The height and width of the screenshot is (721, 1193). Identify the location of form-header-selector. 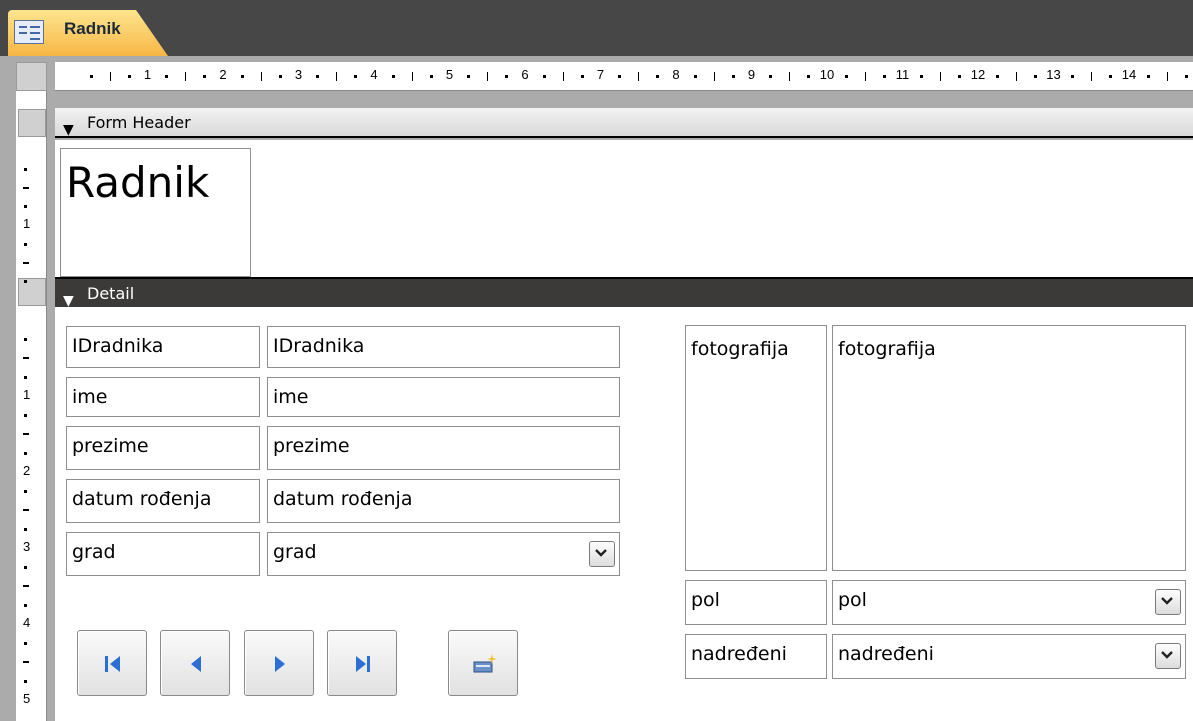
(32, 123).